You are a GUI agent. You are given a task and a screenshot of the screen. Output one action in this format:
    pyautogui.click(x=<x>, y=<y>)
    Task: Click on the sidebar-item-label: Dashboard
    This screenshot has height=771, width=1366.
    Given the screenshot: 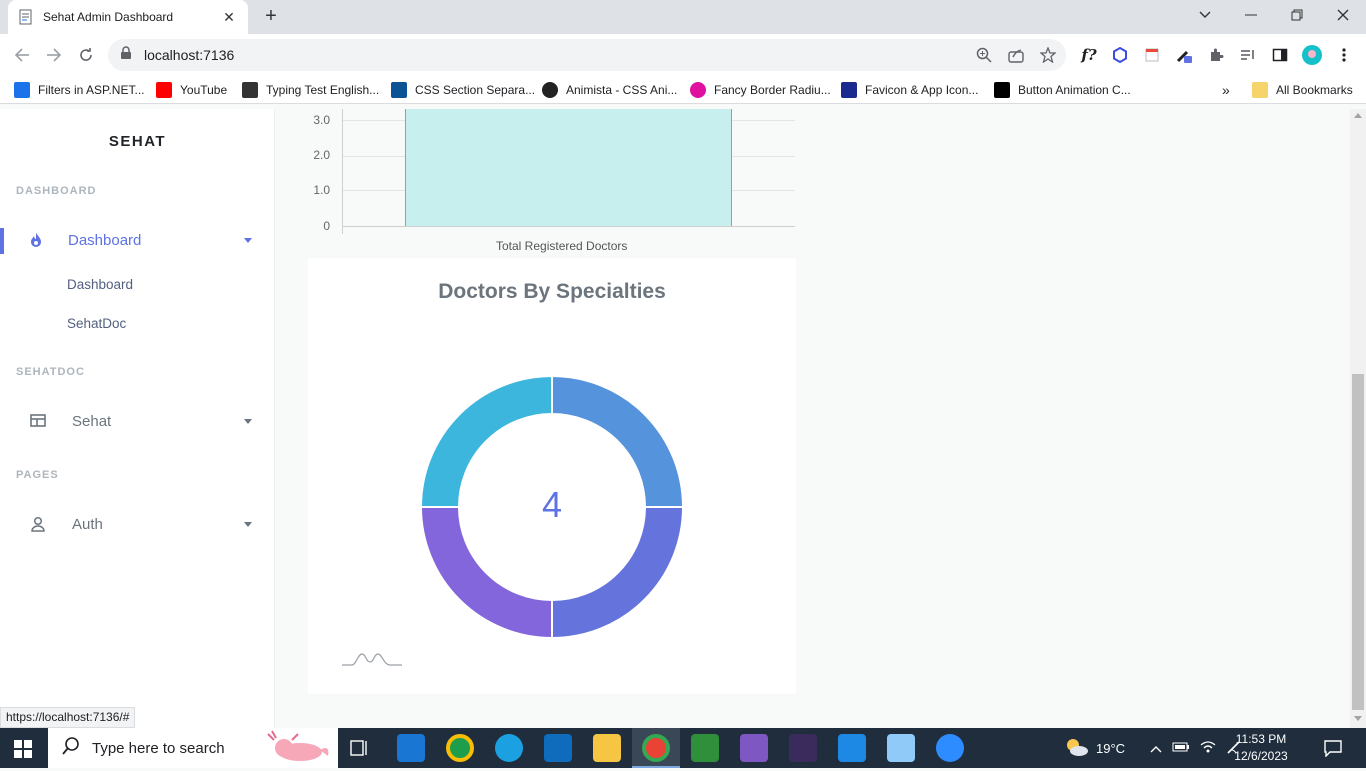 What is the action you would take?
    pyautogui.click(x=105, y=240)
    